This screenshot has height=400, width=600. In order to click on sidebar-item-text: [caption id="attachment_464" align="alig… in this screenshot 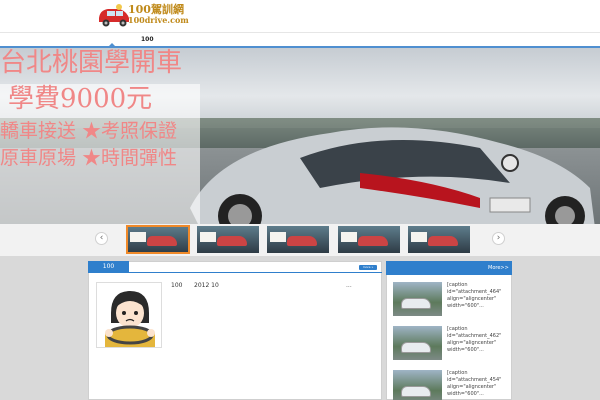, I will do `click(474, 295)`.